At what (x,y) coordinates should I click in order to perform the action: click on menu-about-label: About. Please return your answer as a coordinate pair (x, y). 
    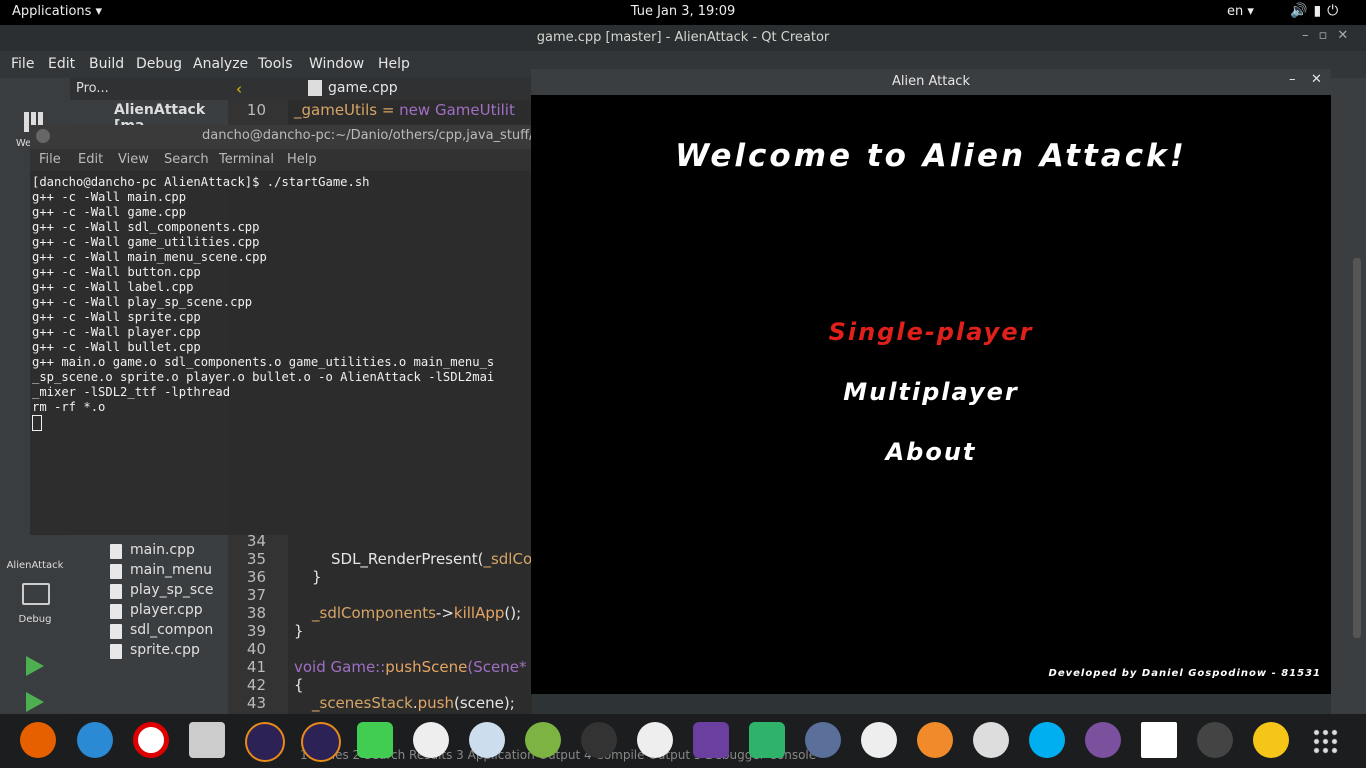
    Looking at the image, I should click on (931, 452).